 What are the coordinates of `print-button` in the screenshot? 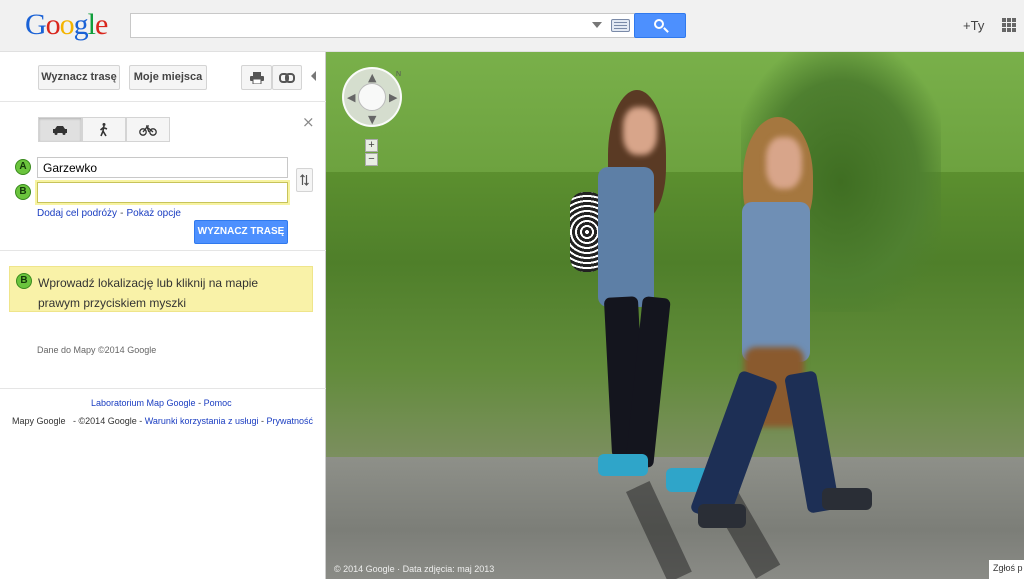 It's located at (256, 77).